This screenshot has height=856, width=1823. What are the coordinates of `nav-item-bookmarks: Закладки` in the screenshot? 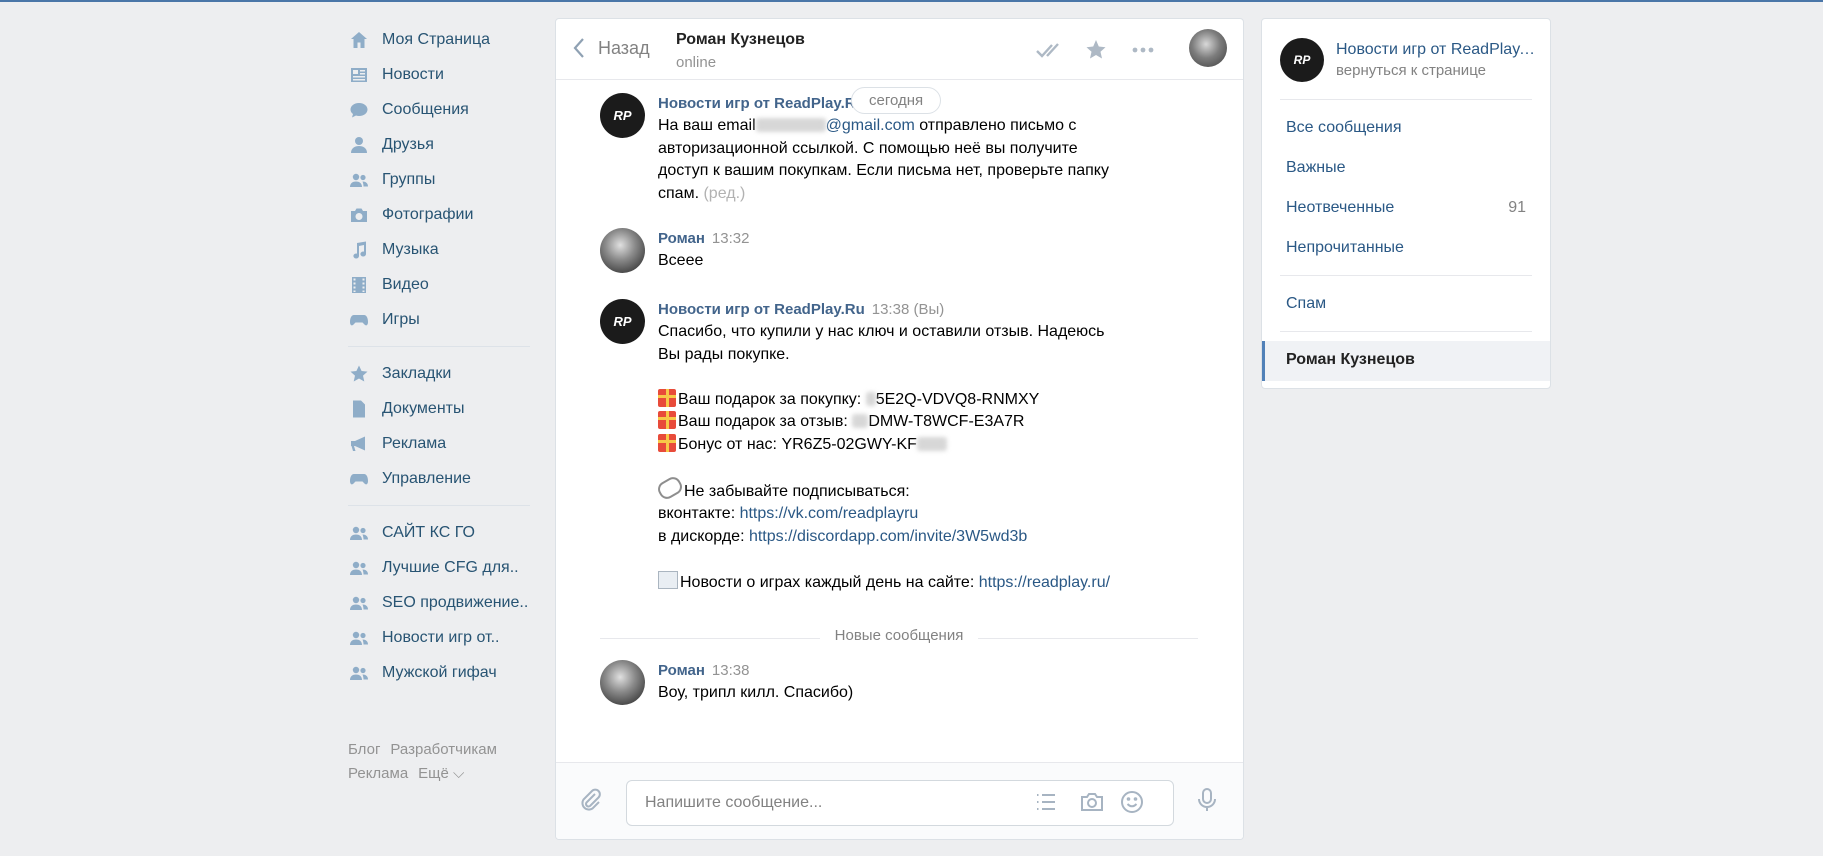 It's located at (439, 373).